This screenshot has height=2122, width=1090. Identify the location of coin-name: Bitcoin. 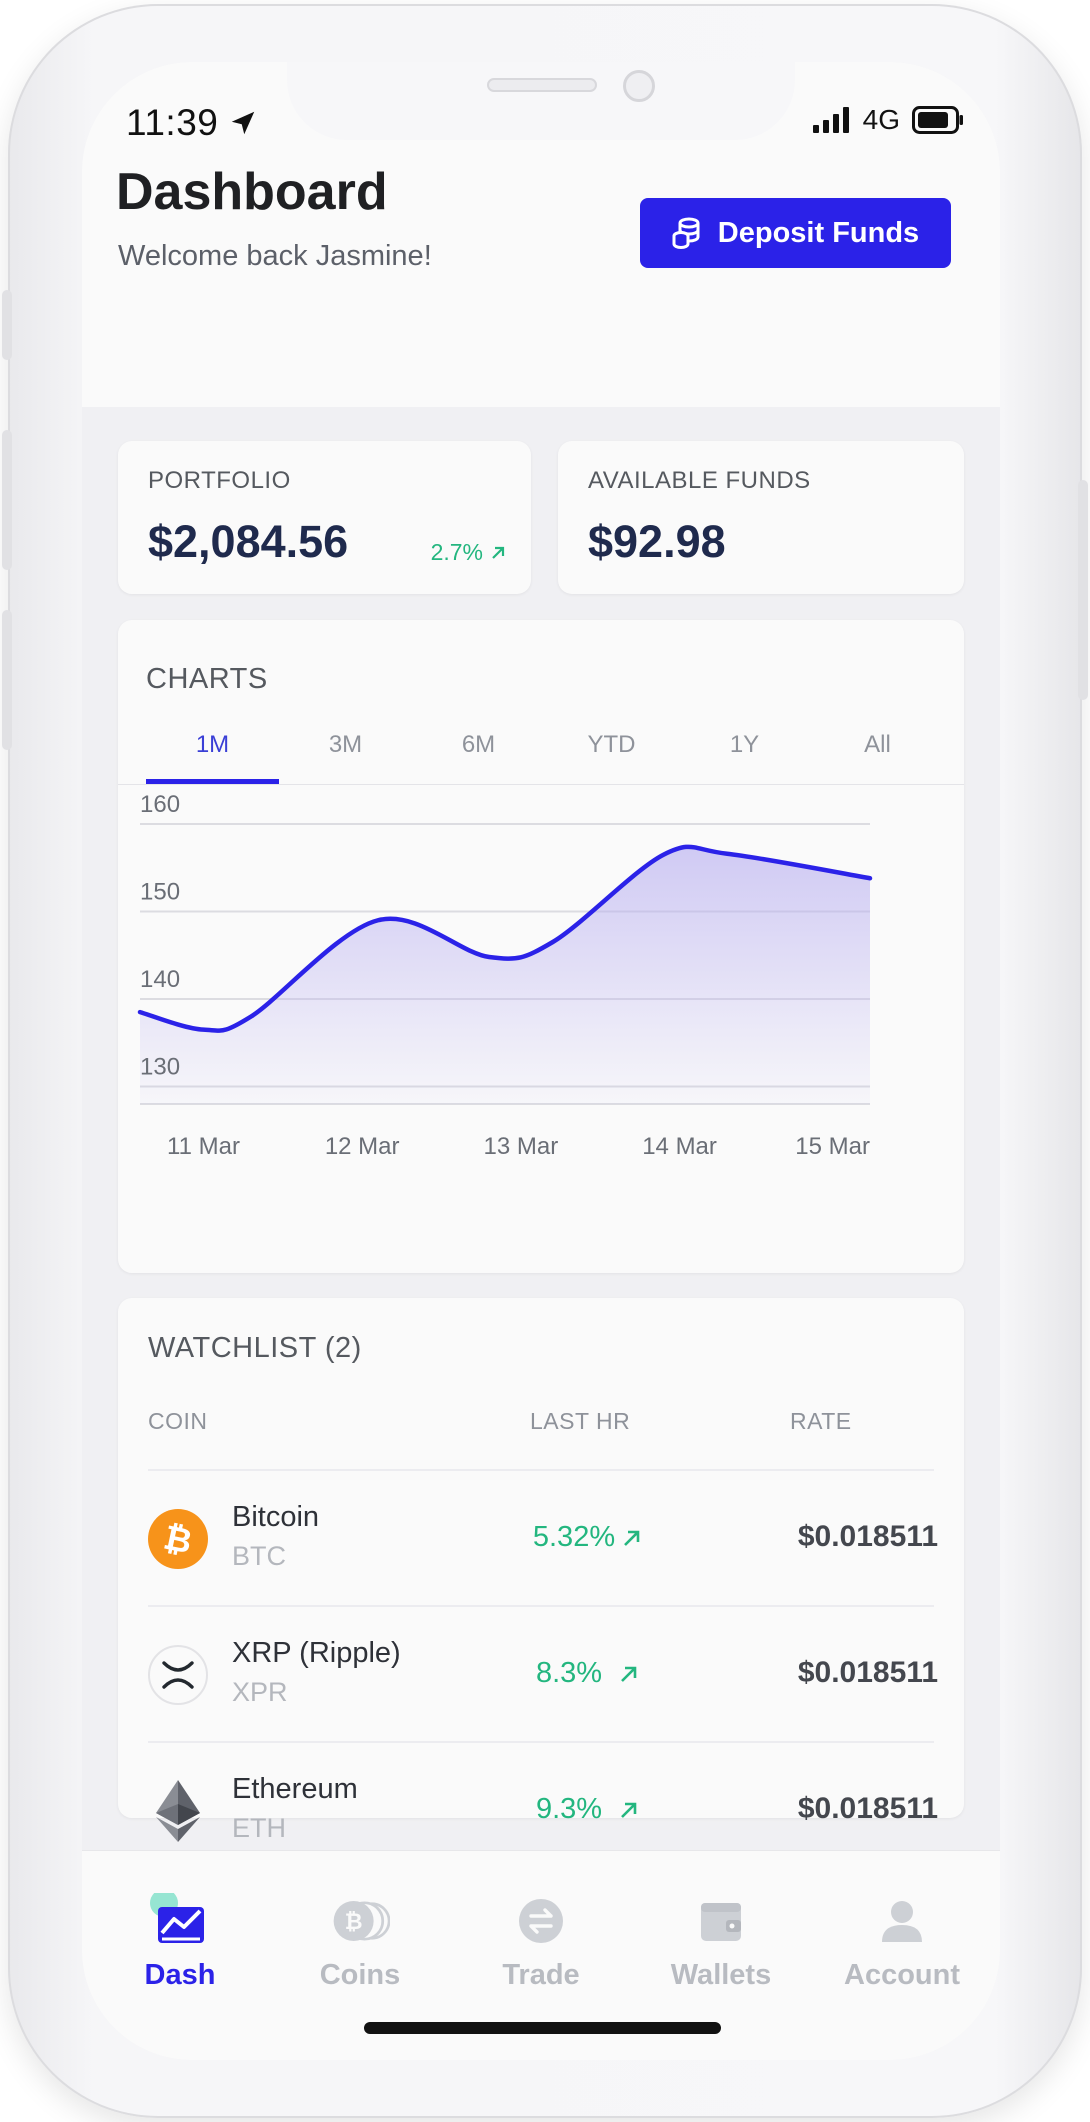
(276, 1517).